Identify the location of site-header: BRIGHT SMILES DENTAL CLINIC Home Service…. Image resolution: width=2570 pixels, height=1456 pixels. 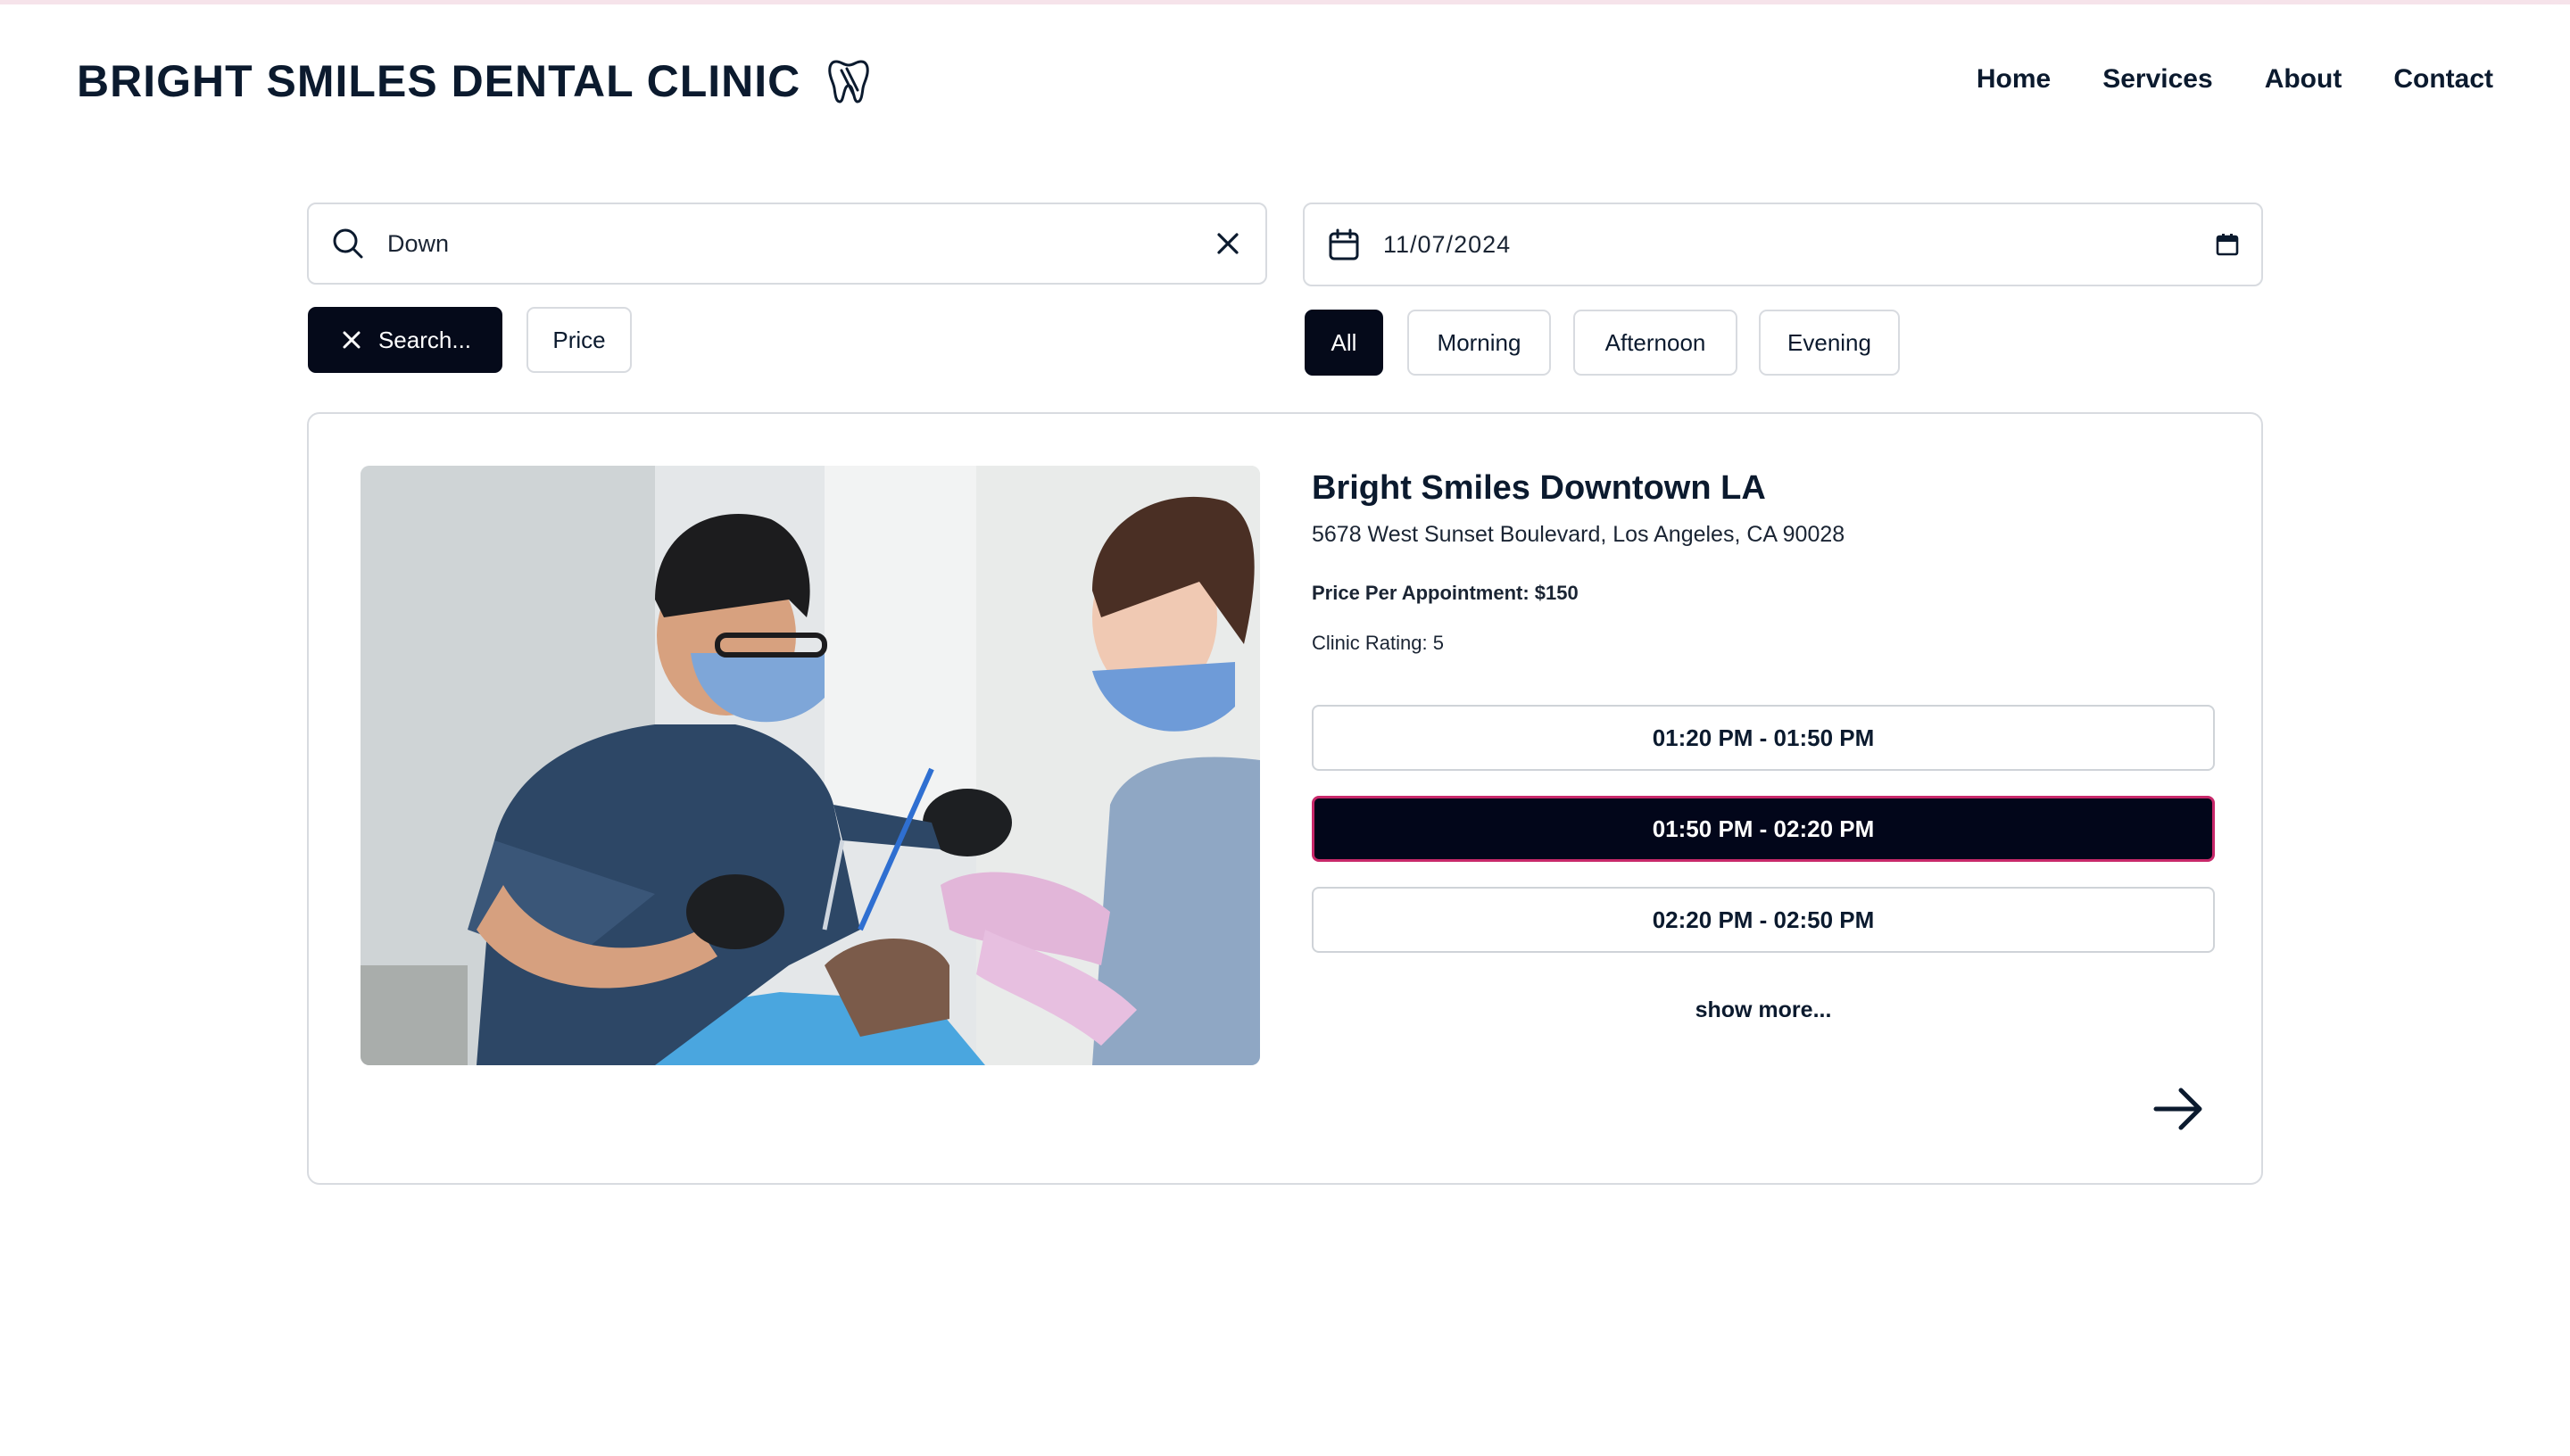
(1285, 76).